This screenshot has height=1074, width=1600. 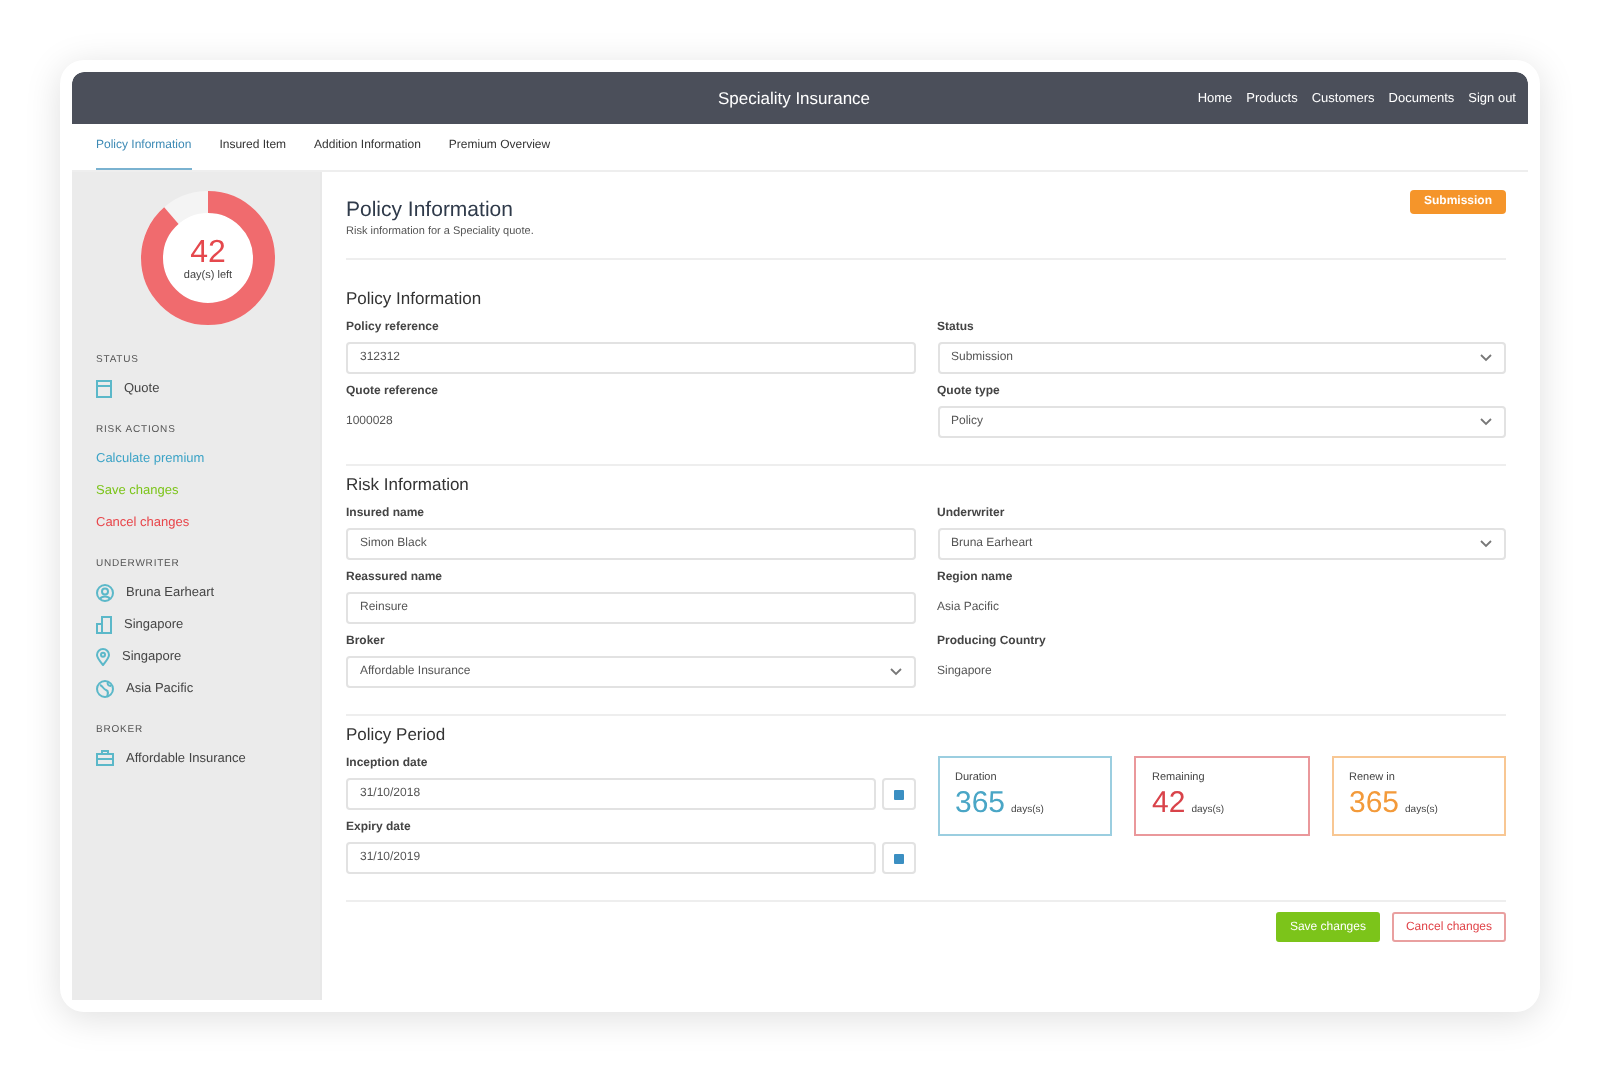 I want to click on page-title: Policy Information, so click(x=430, y=210).